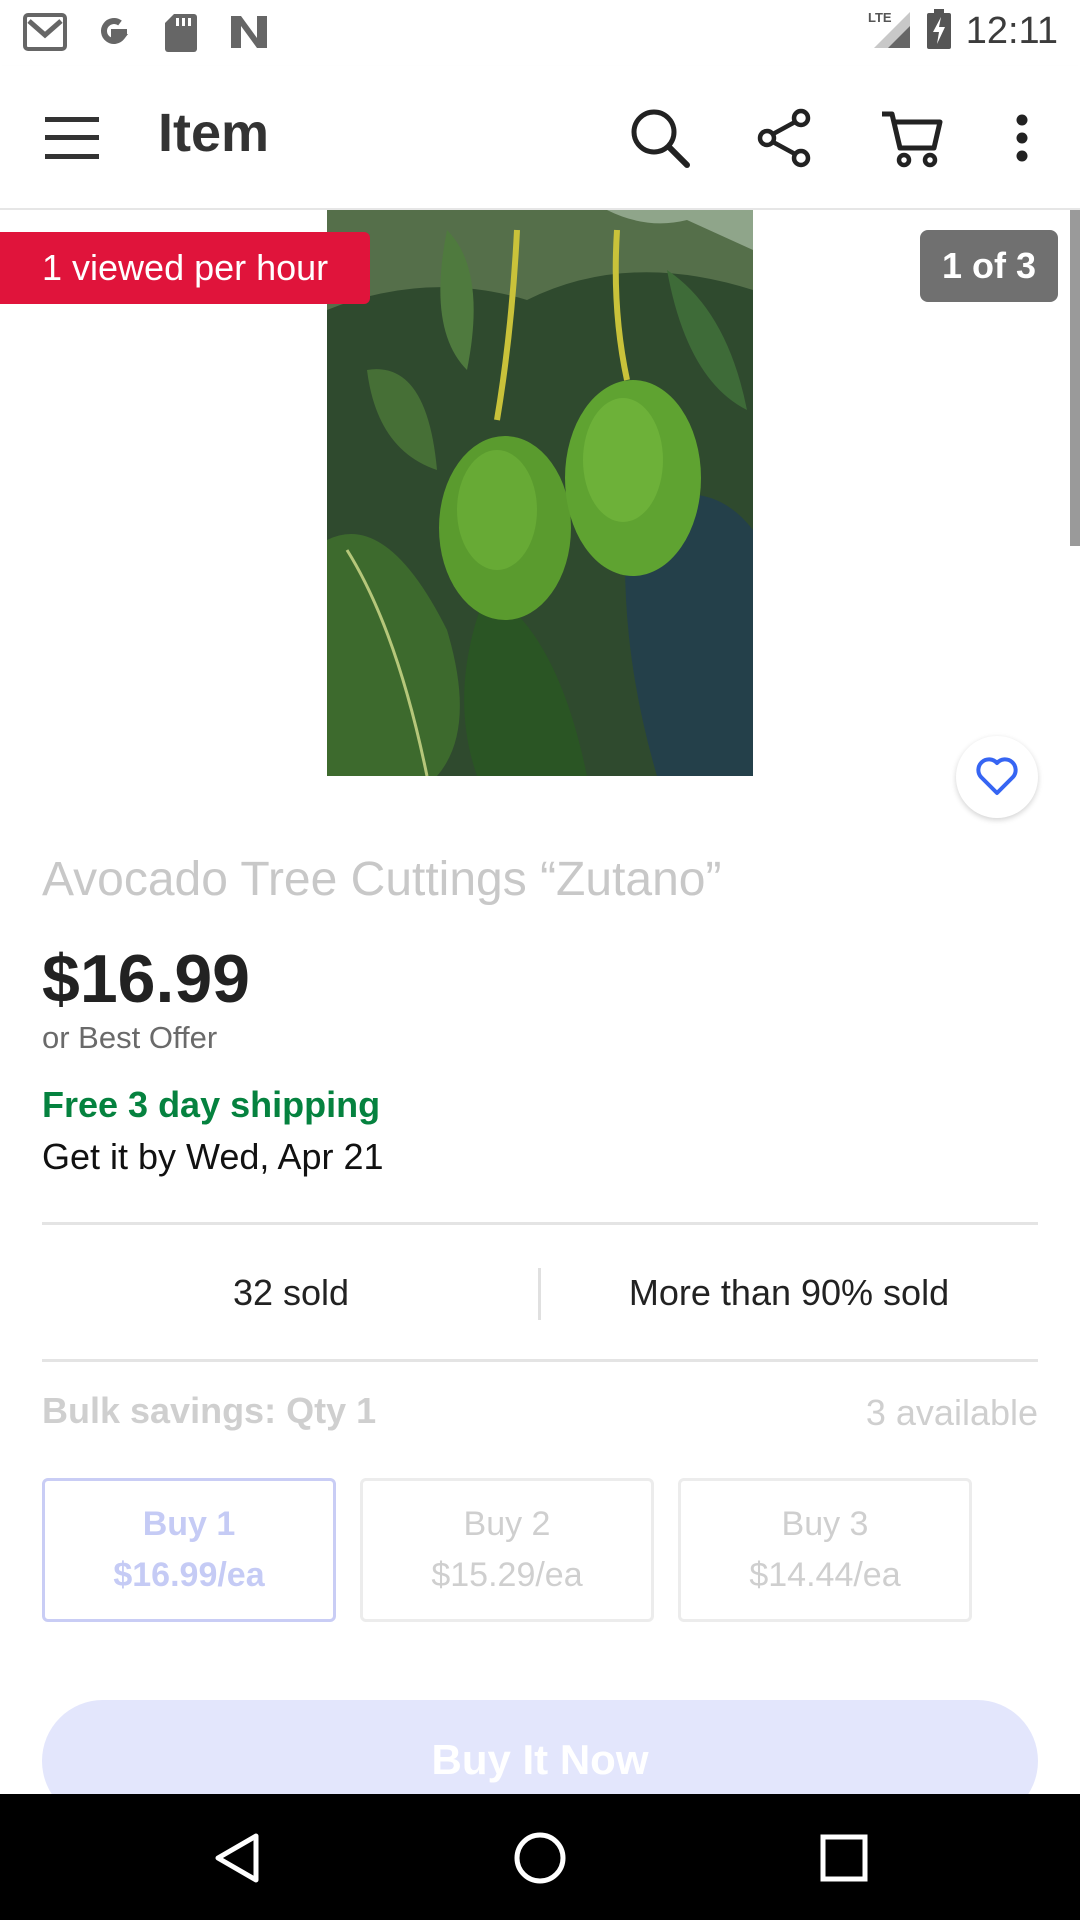 The image size is (1080, 1920). Describe the element at coordinates (146, 979) in the screenshot. I see `price: $16.99` at that location.